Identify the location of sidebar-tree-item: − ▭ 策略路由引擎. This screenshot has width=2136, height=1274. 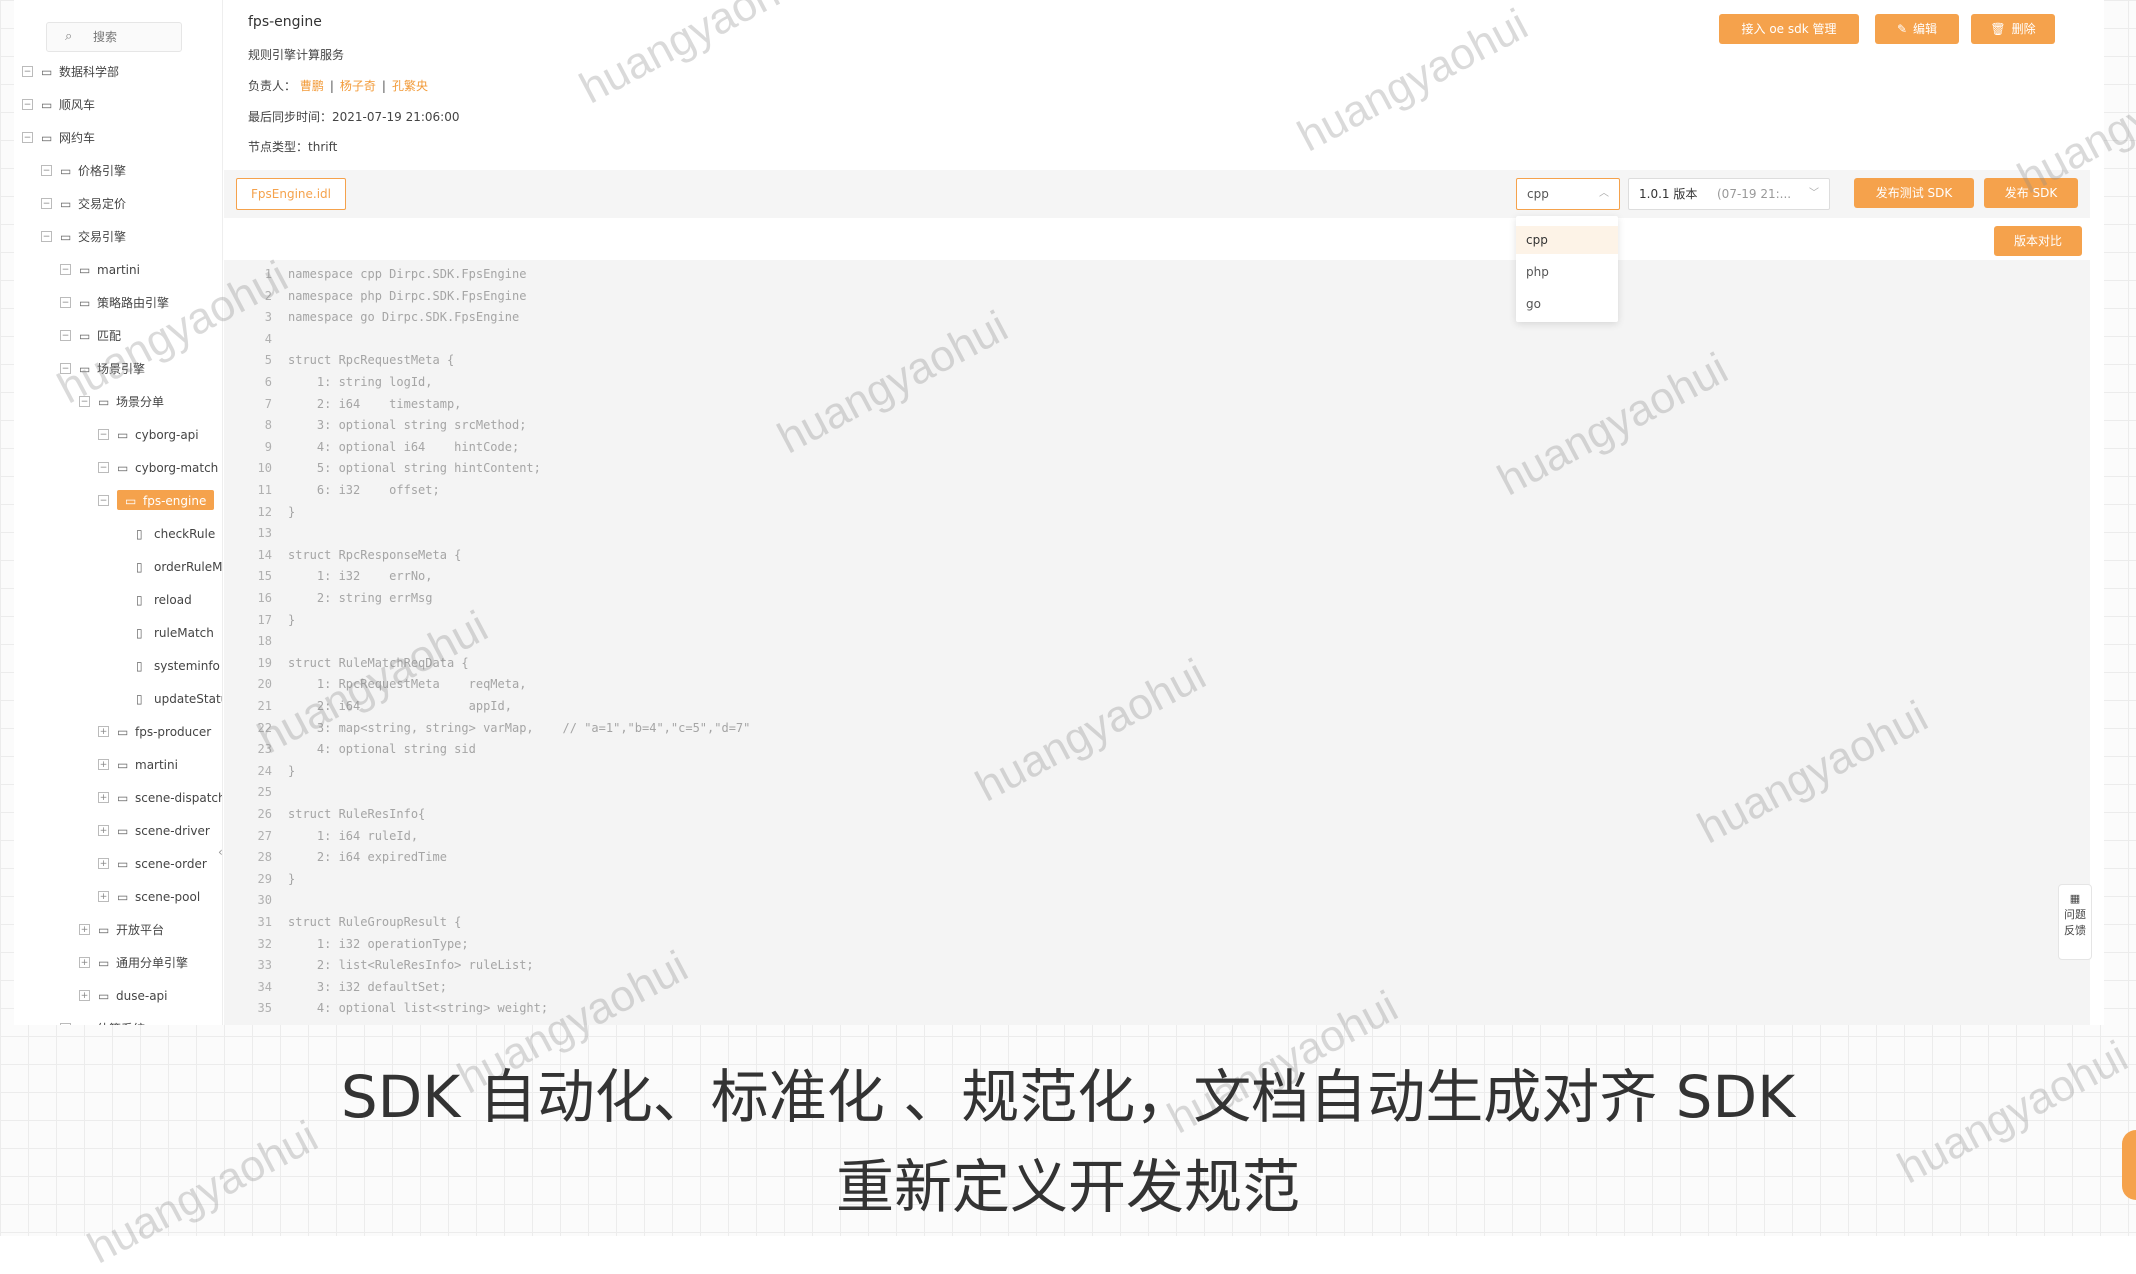
(114, 302).